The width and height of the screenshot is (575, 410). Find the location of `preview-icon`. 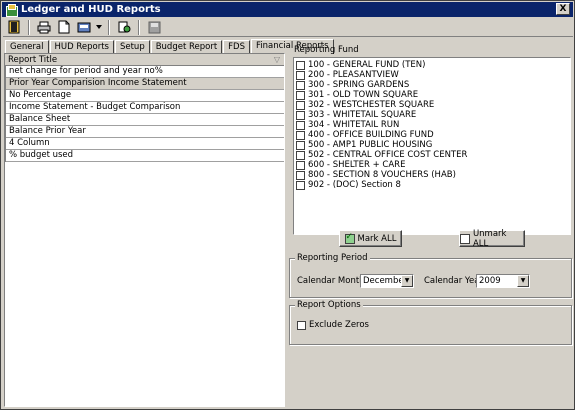

preview-icon is located at coordinates (64, 27).